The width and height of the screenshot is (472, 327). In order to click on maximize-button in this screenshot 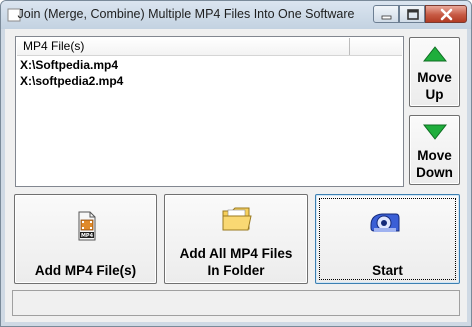, I will do `click(412, 14)`.